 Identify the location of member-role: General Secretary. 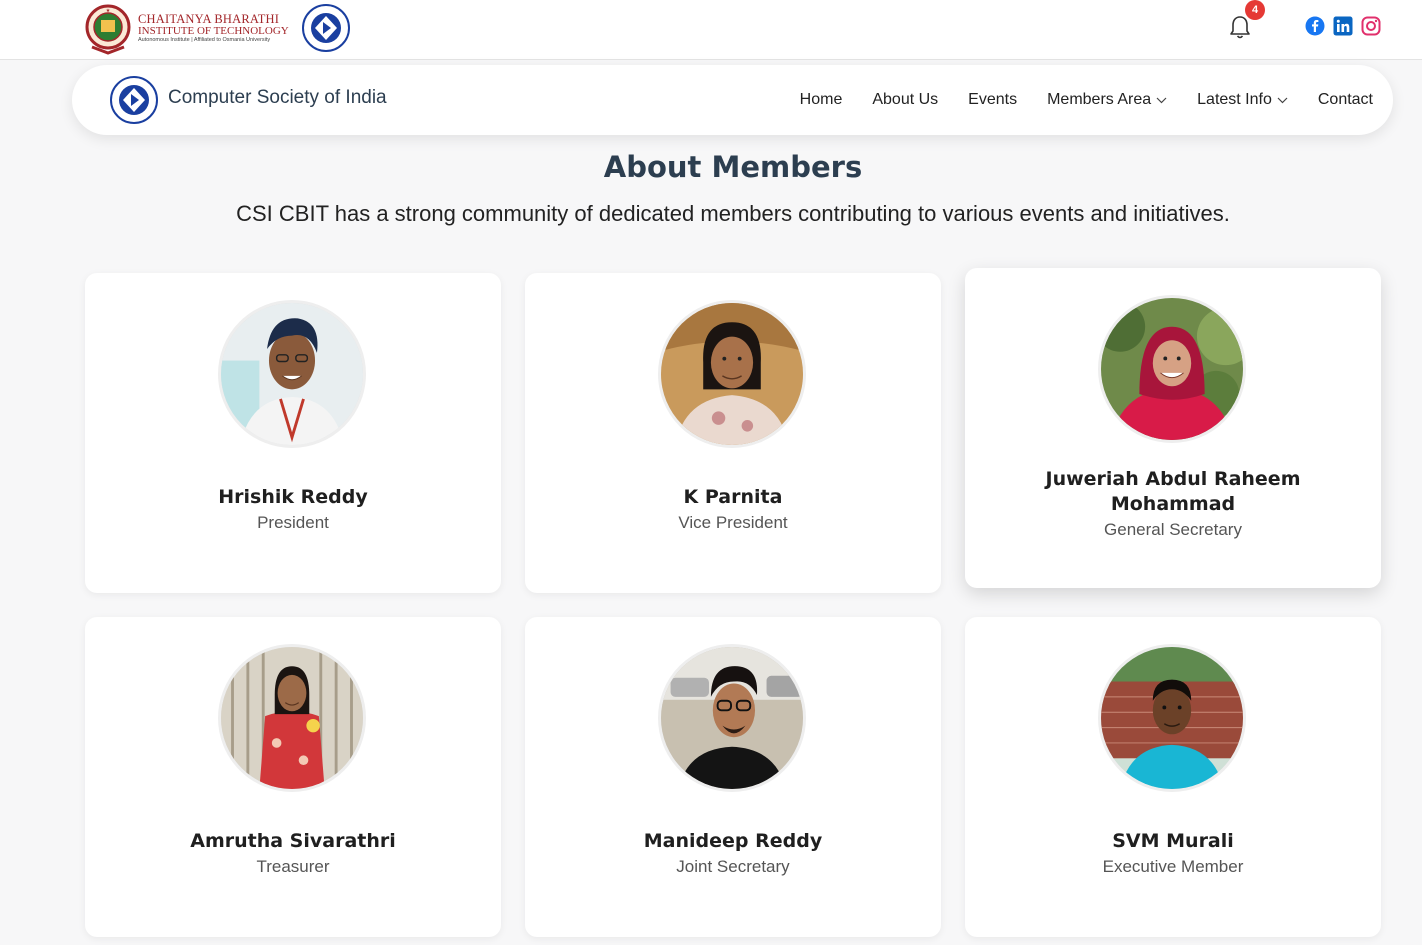
(1173, 529).